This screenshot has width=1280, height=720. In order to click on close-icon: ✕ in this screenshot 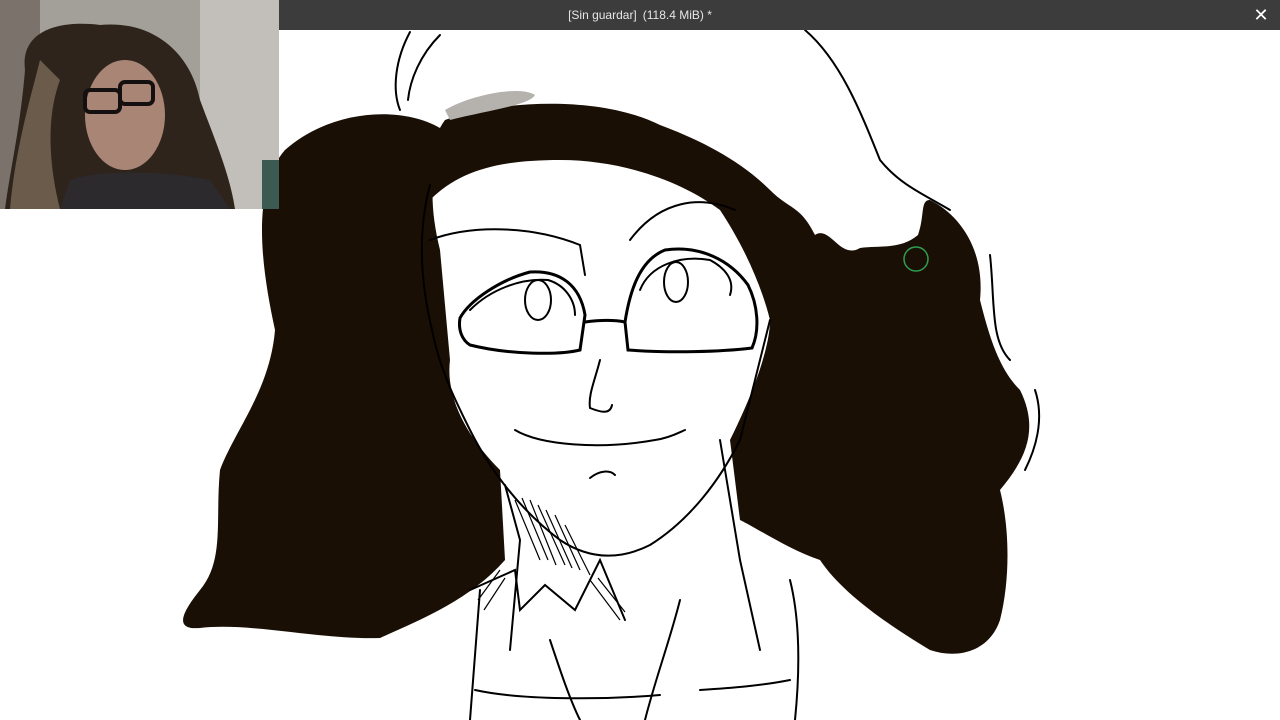, I will do `click(1261, 14)`.